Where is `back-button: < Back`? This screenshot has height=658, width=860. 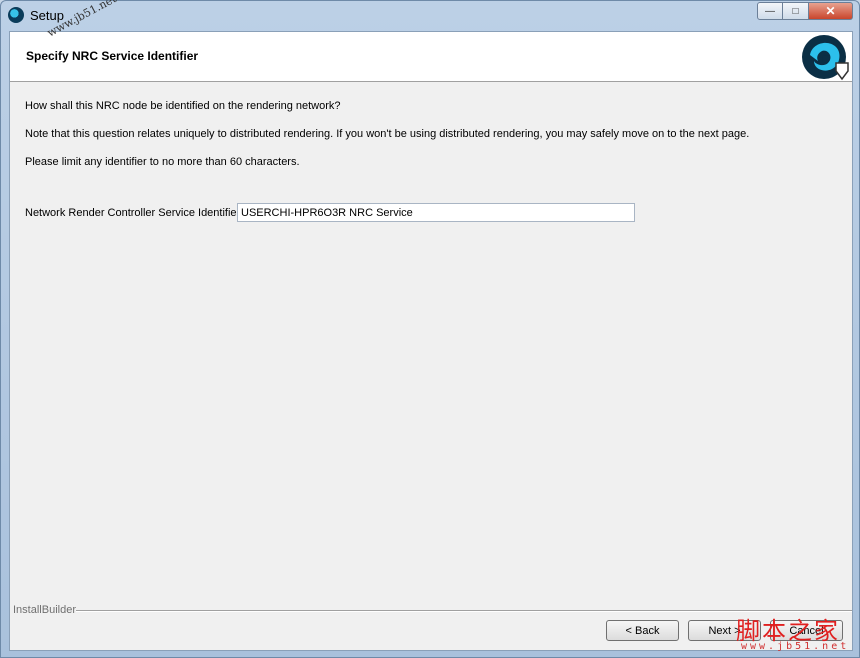
back-button: < Back is located at coordinates (642, 630).